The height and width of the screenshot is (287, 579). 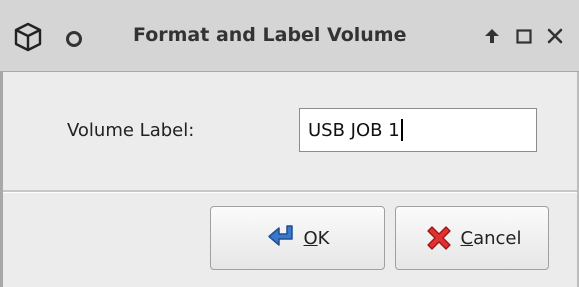 What do you see at coordinates (467, 238) in the screenshot?
I see `cancel-mnemonic: C` at bounding box center [467, 238].